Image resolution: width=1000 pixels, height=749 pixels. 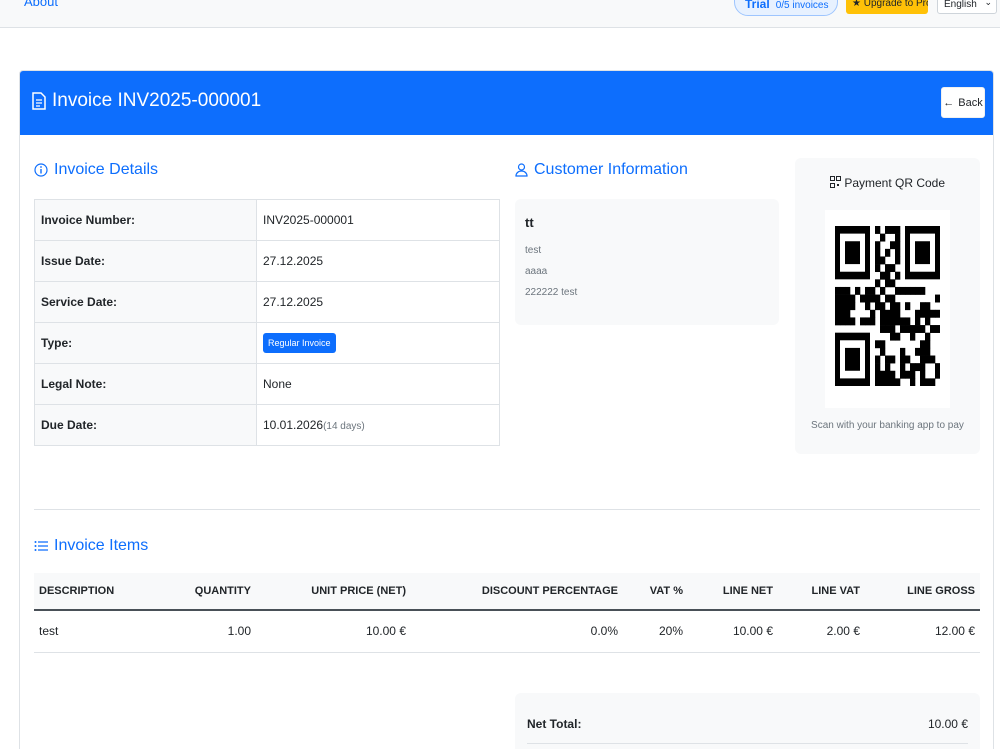 What do you see at coordinates (378, 425) in the screenshot?
I see `due-date-cell: 10.01.2026(14 days)` at bounding box center [378, 425].